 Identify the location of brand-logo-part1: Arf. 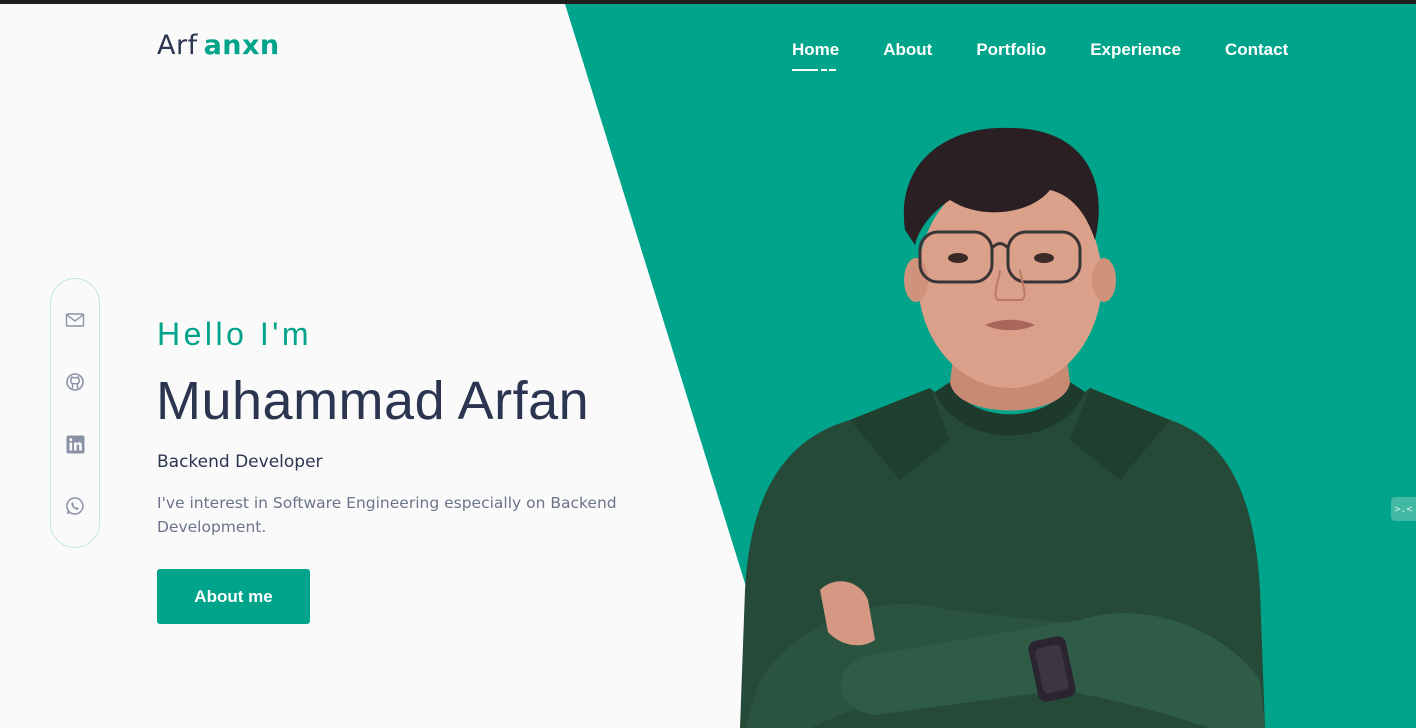
(177, 45).